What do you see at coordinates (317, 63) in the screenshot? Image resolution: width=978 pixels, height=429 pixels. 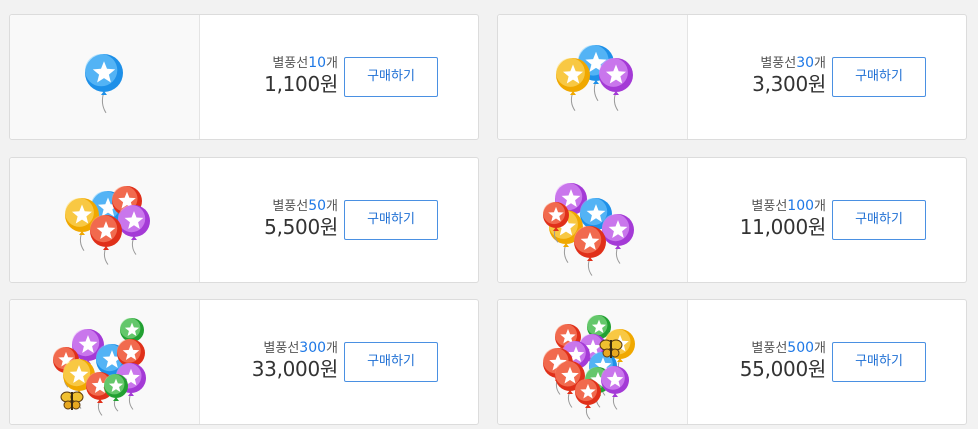 I see `count-amount: 10` at bounding box center [317, 63].